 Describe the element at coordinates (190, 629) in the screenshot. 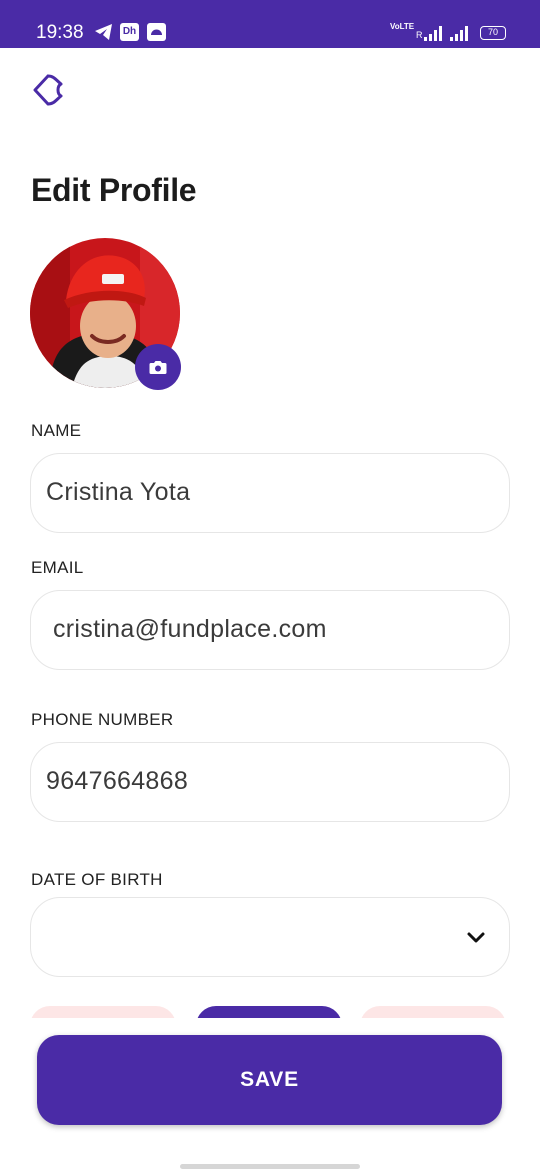

I see `email-value: cristina@fundplace.com` at that location.